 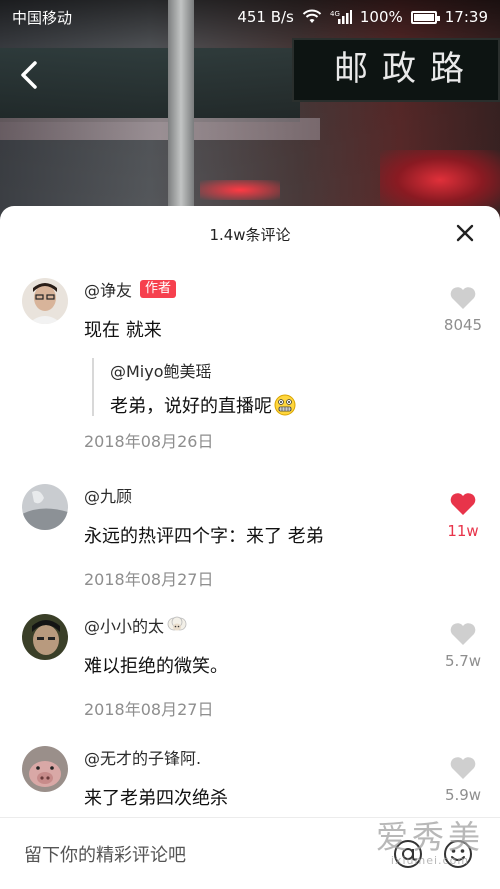 I want to click on status-bar: 中国移动 451 B/s 4G 100% 17:39, so click(x=250, y=17).